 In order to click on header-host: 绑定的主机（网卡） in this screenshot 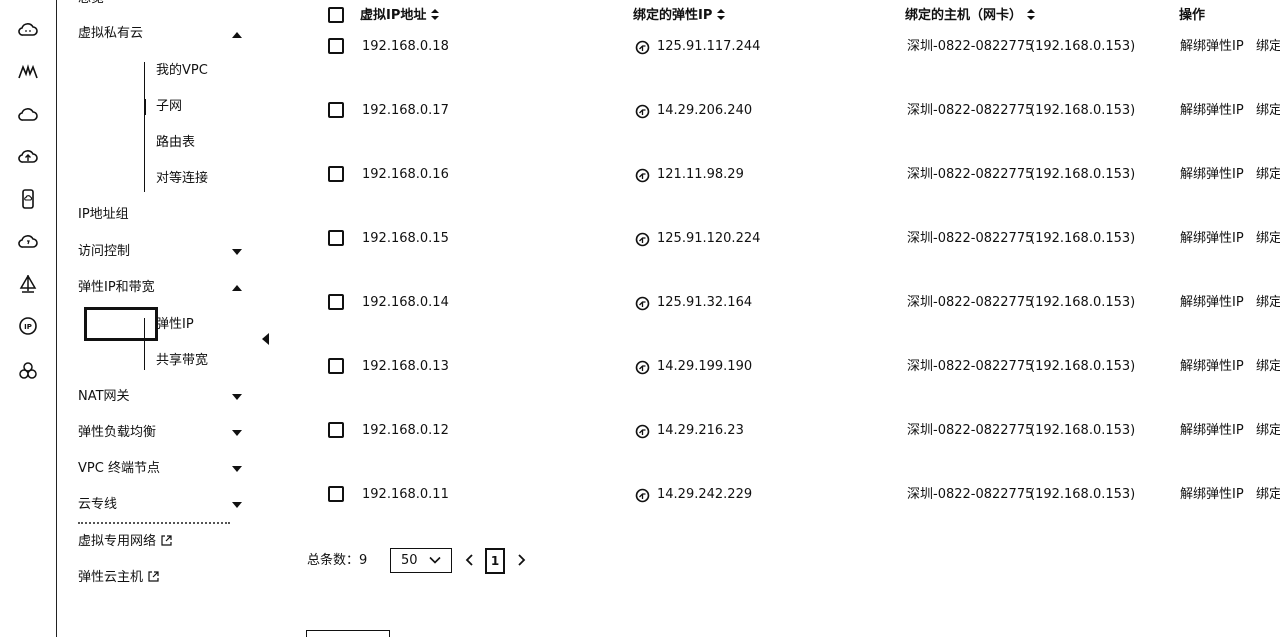, I will do `click(970, 16)`.